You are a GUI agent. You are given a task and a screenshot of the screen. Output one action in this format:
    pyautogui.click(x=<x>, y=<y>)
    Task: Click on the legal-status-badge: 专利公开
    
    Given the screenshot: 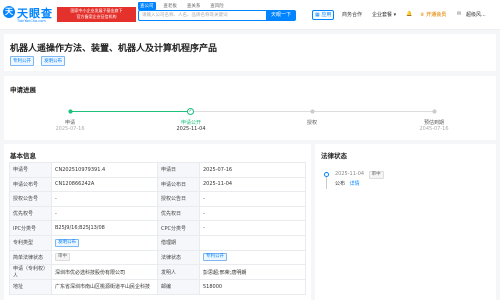 What is the action you would take?
    pyautogui.click(x=215, y=257)
    